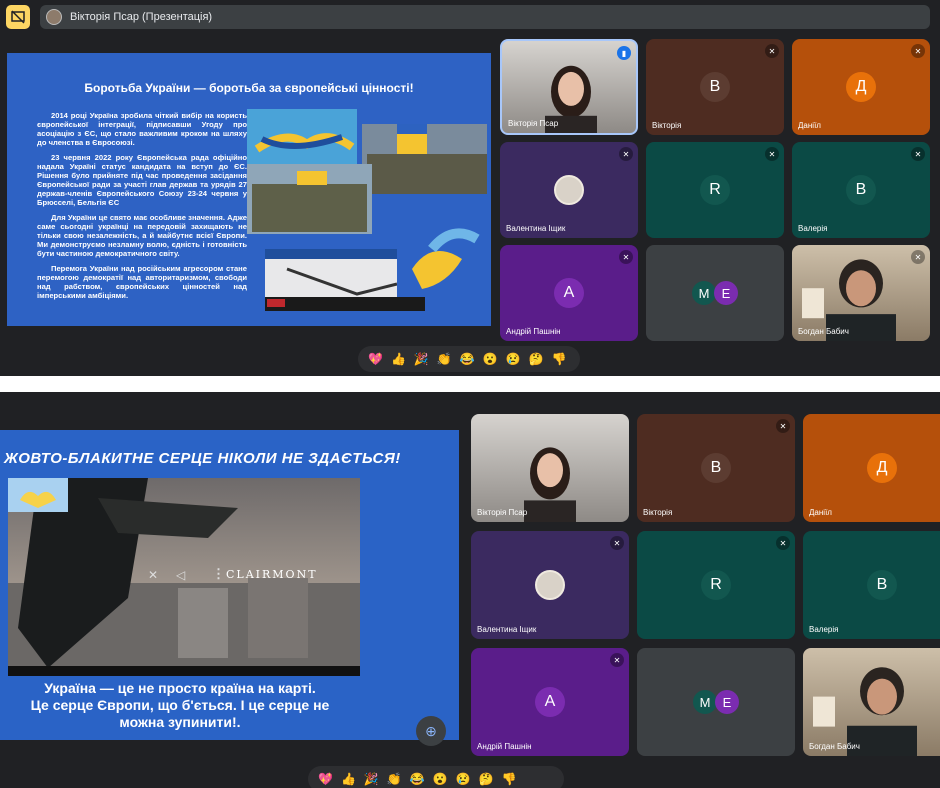 This screenshot has width=940, height=788. I want to click on participant-name: Богдан Бабич, so click(834, 746).